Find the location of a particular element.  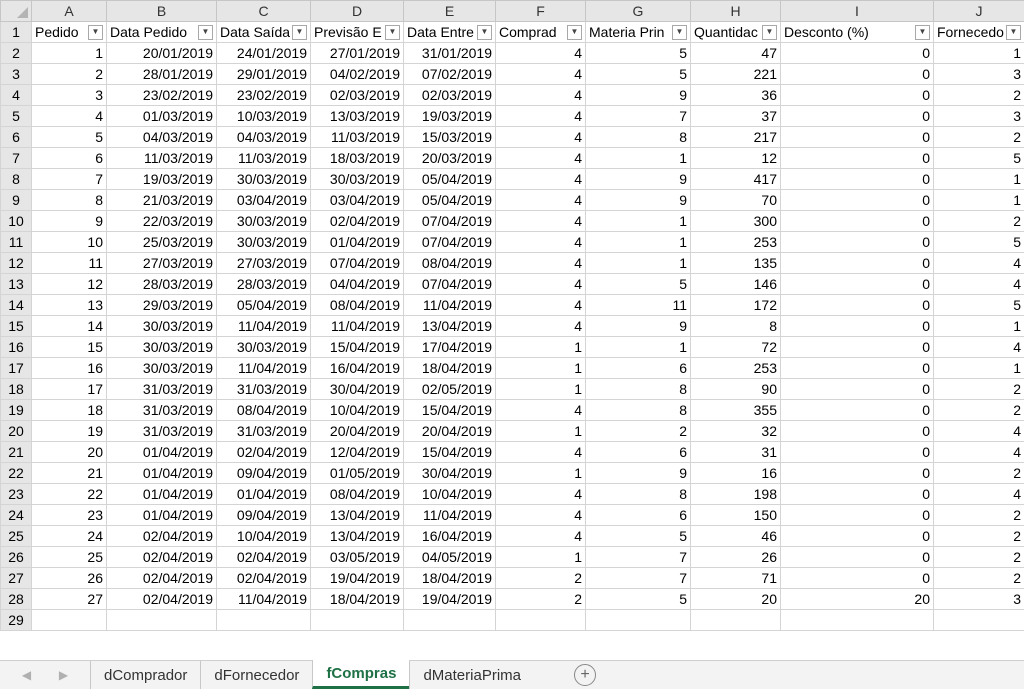

header-cell: Materia Prin ▼ is located at coordinates (638, 32).